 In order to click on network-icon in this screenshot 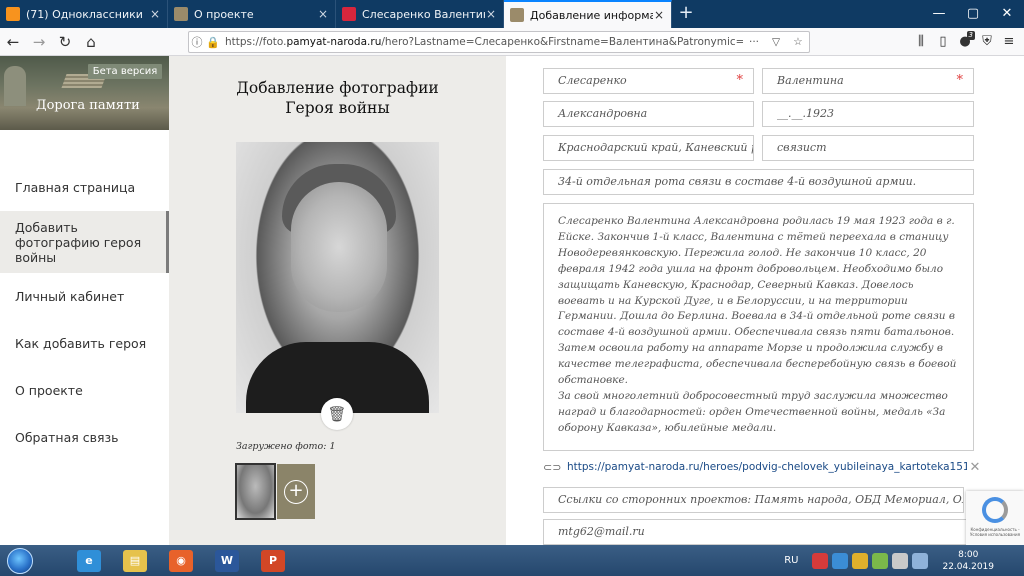, I will do `click(840, 560)`.